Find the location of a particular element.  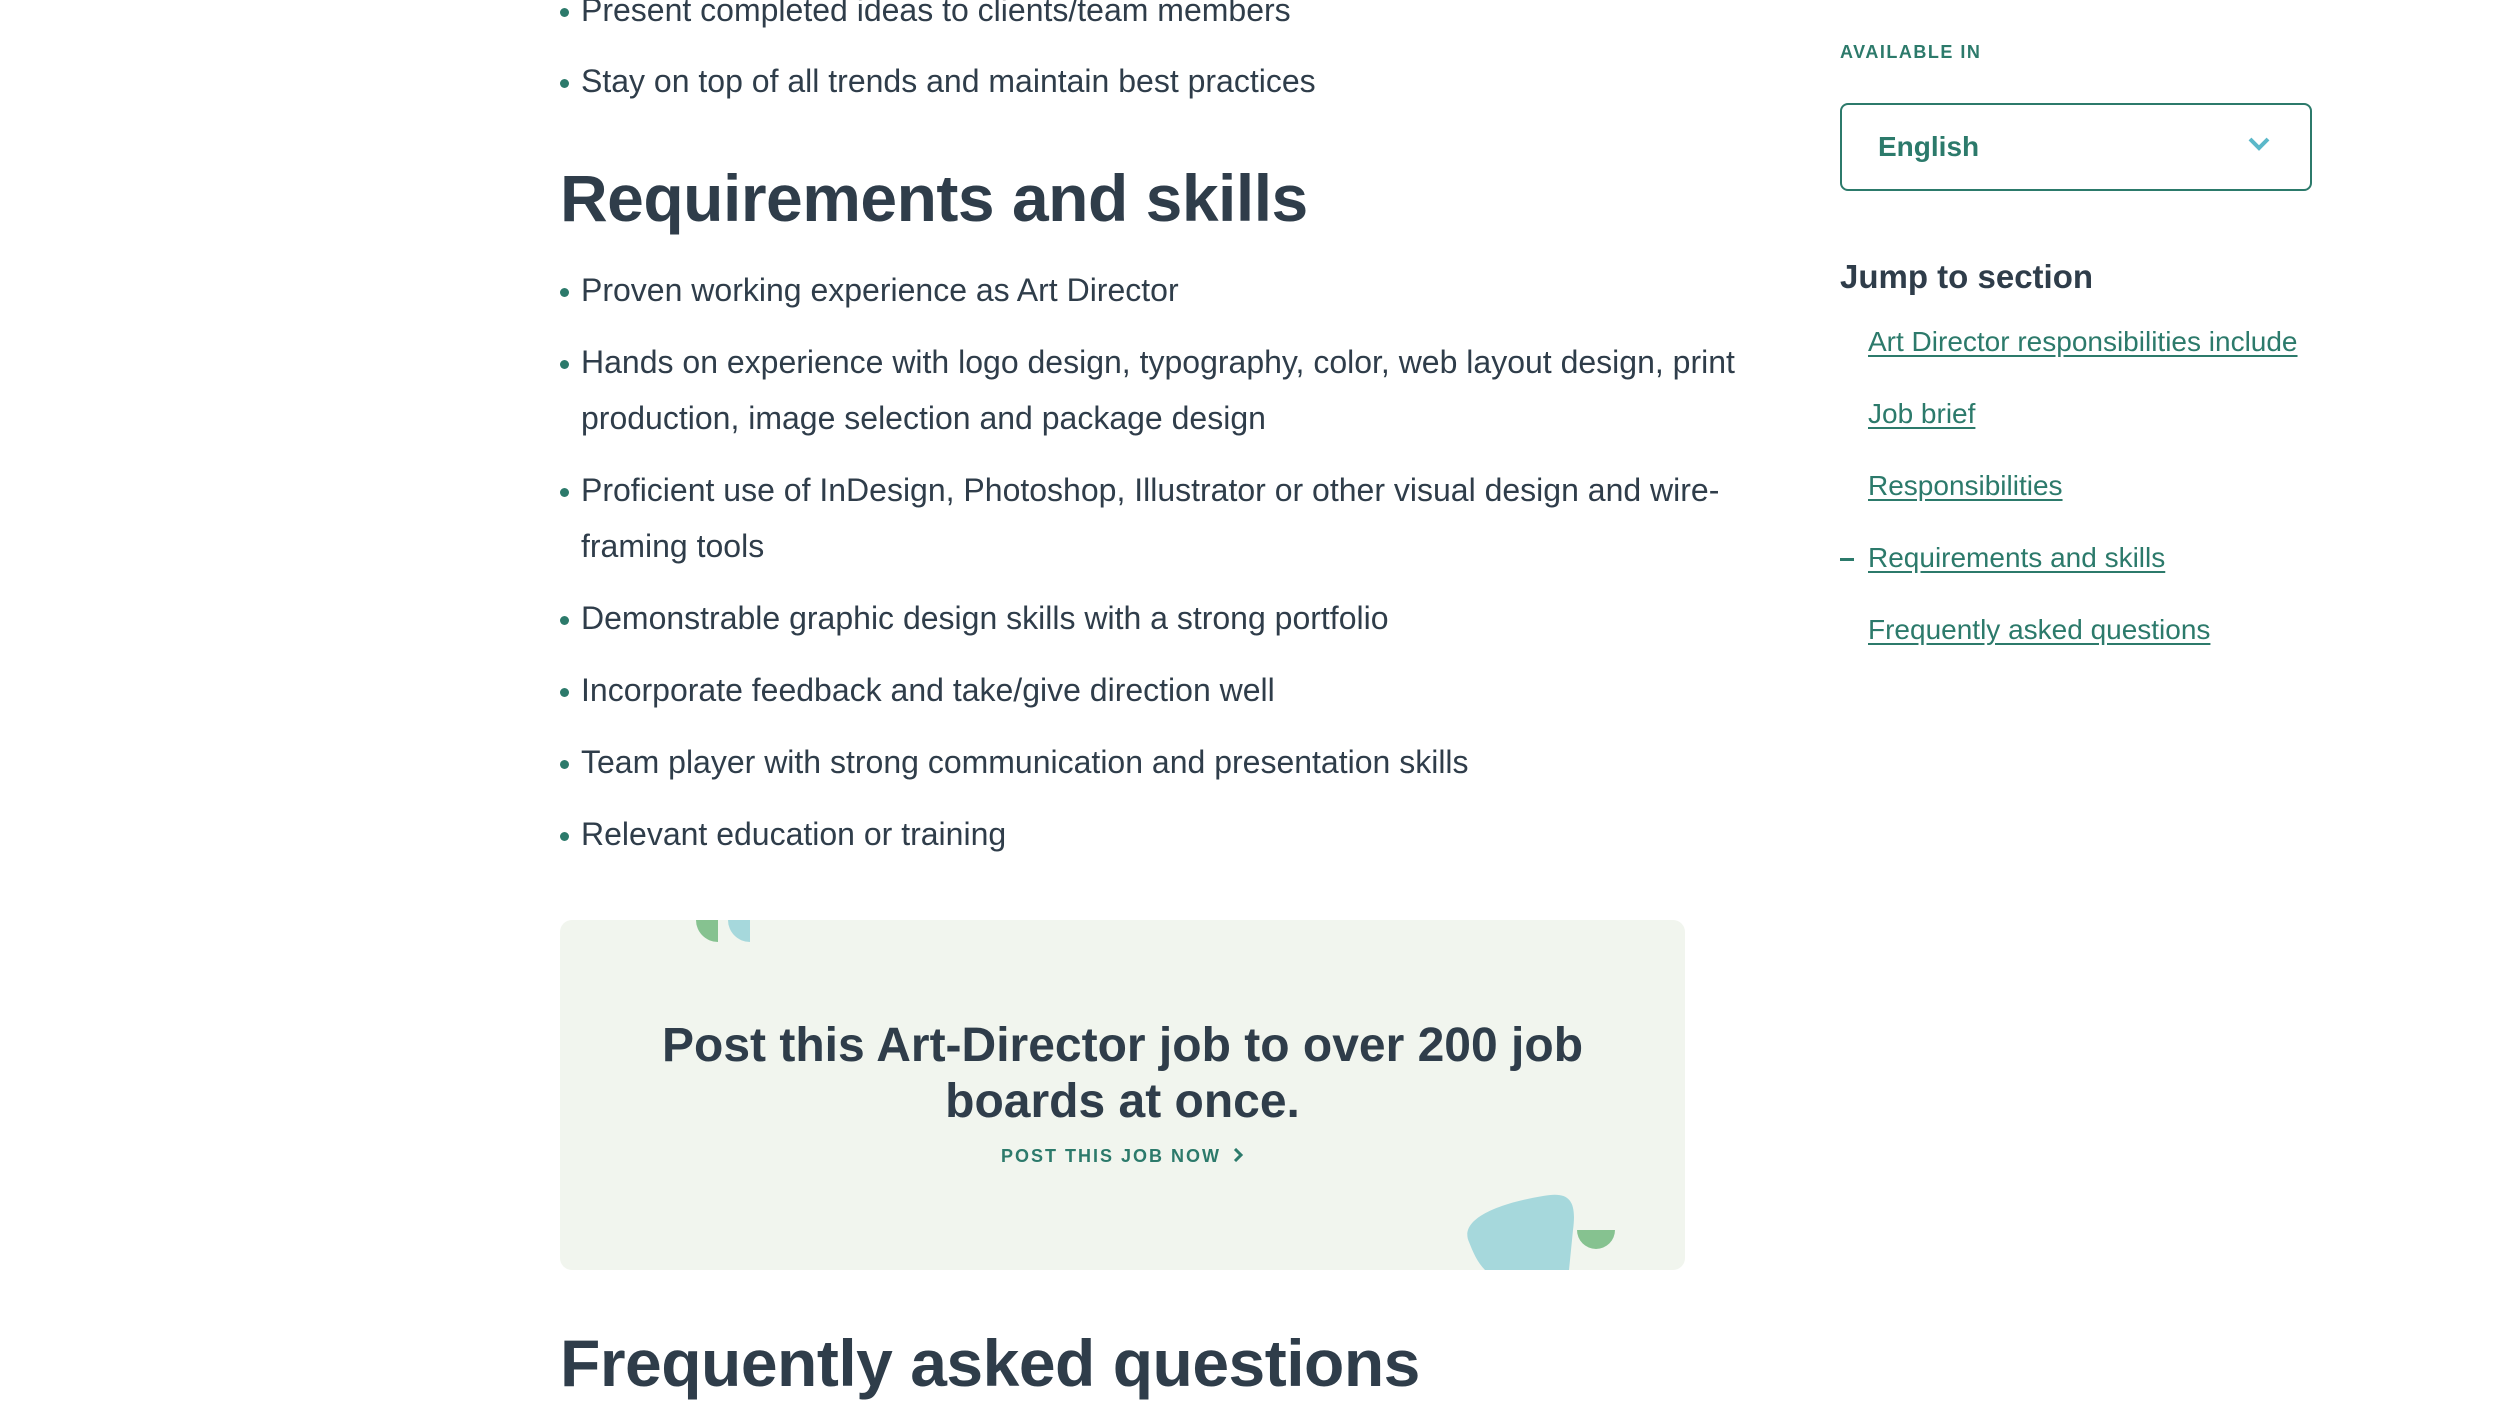

toc-link-faq: Frequently asked questions is located at coordinates (2039, 630).